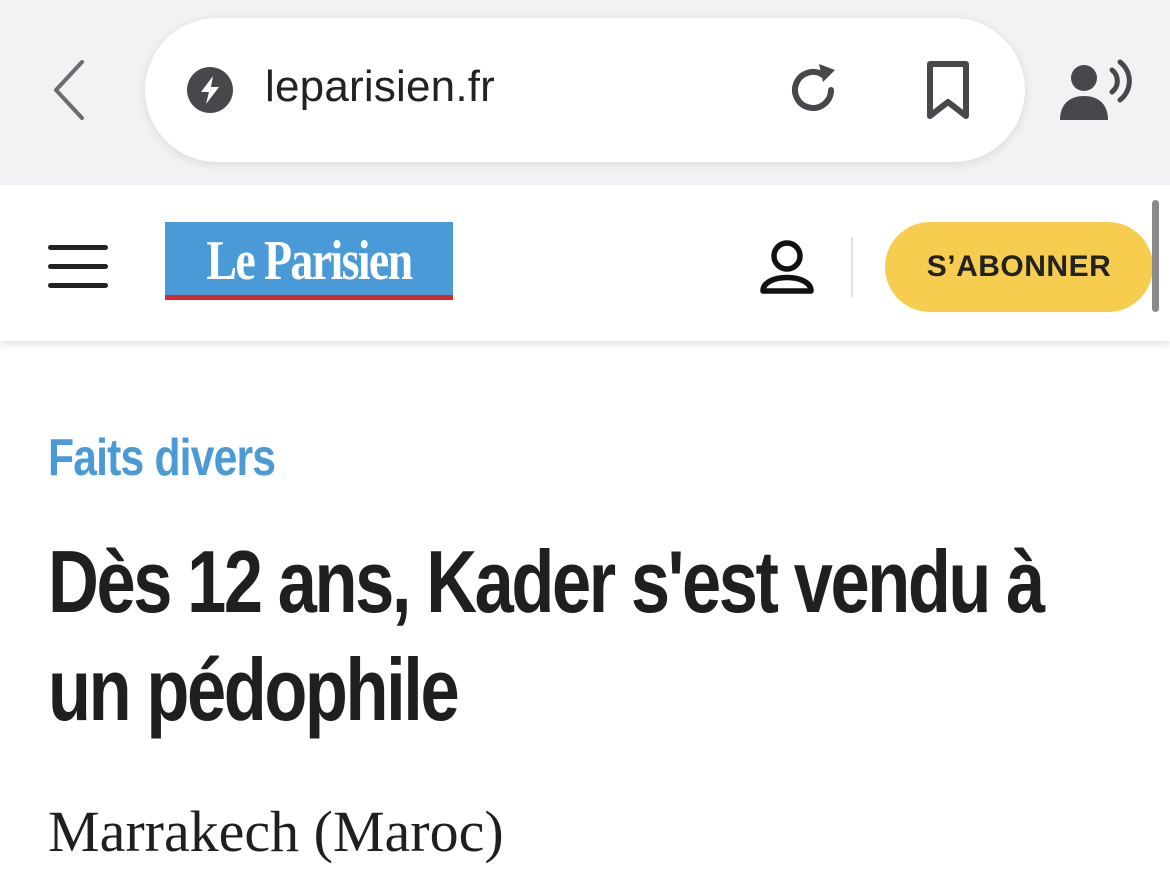  I want to click on back-button, so click(70, 90).